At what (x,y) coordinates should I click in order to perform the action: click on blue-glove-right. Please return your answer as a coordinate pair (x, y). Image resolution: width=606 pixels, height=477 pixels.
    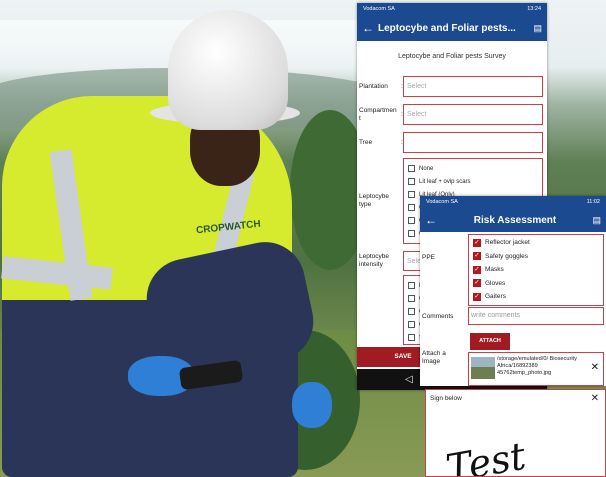
    Looking at the image, I should click on (312, 405).